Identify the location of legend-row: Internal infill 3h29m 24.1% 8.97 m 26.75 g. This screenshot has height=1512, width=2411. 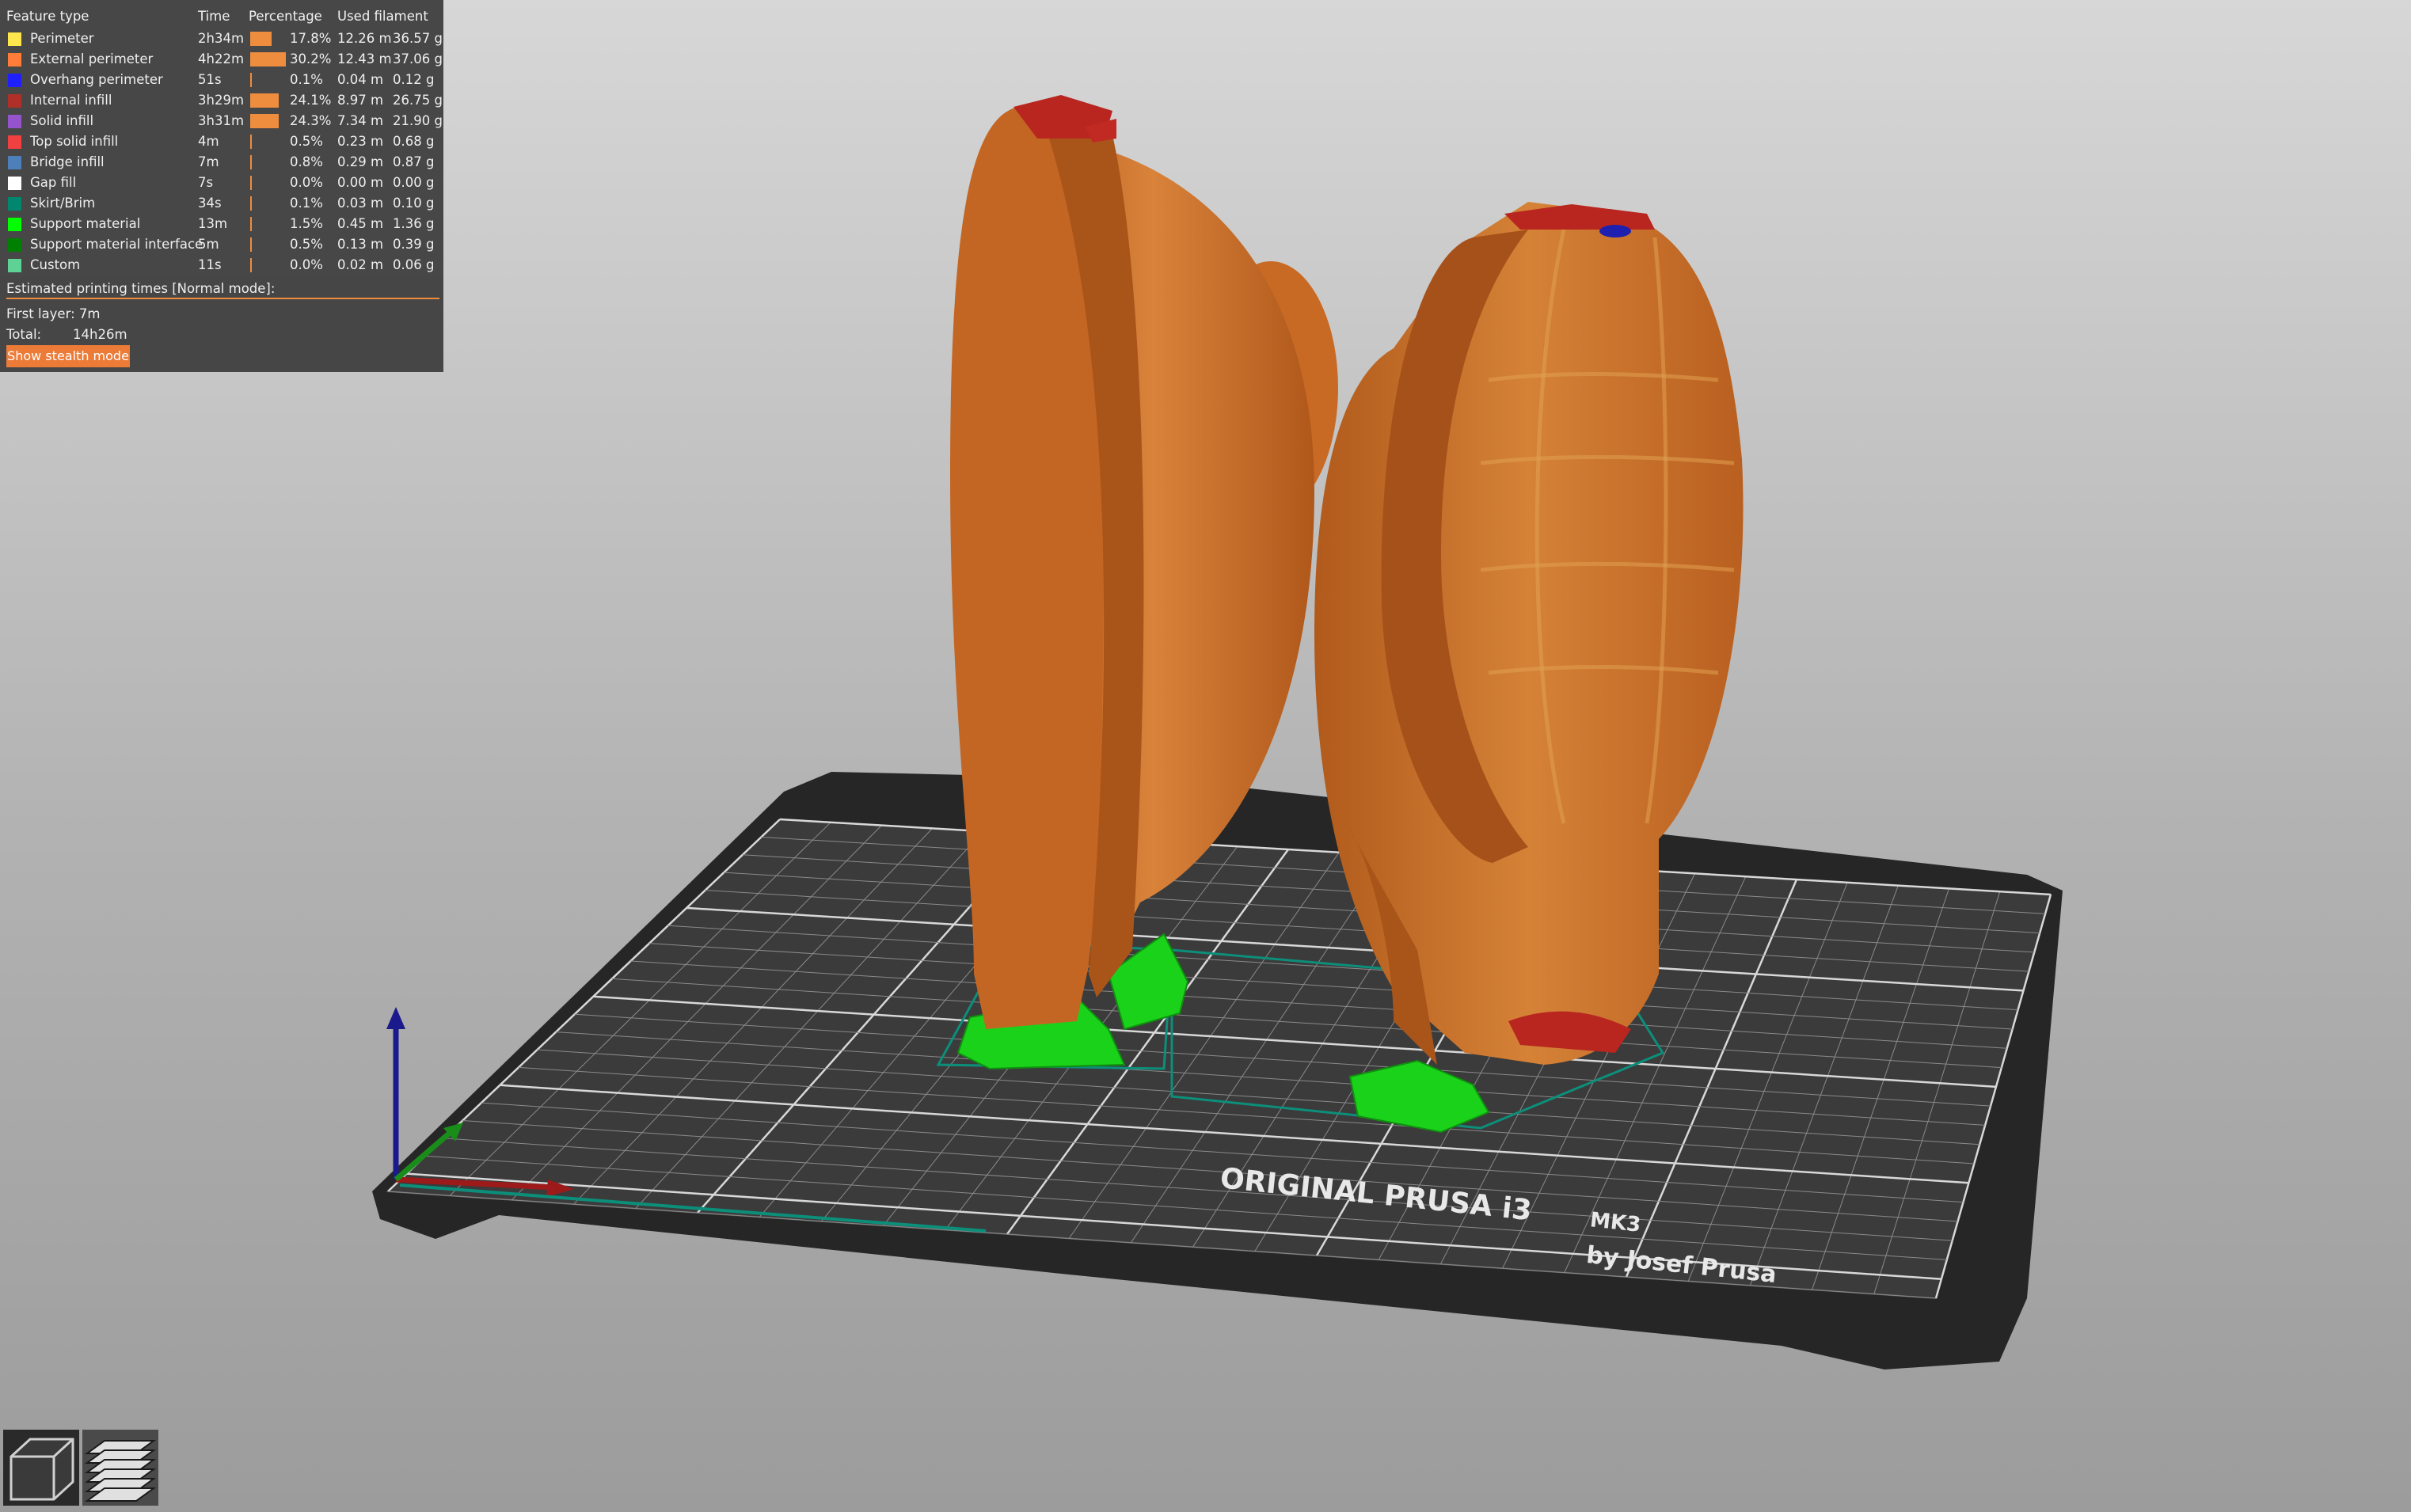
(221, 100).